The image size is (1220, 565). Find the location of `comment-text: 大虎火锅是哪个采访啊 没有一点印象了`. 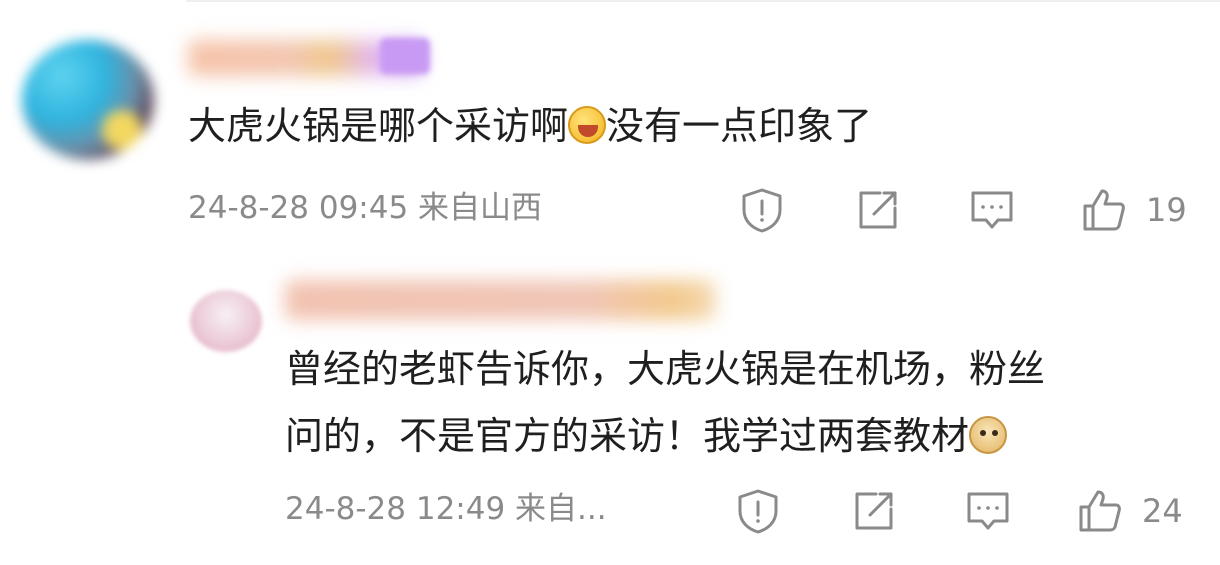

comment-text: 大虎火锅是哪个采访啊 没有一点印象了 is located at coordinates (530, 126).